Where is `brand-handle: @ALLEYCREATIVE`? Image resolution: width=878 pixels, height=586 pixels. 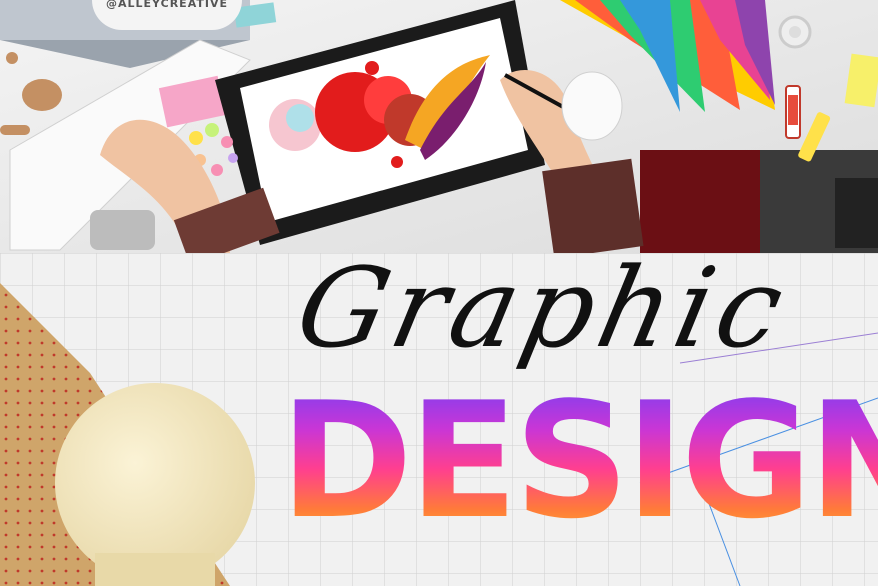 brand-handle: @ALLEYCREATIVE is located at coordinates (167, 5).